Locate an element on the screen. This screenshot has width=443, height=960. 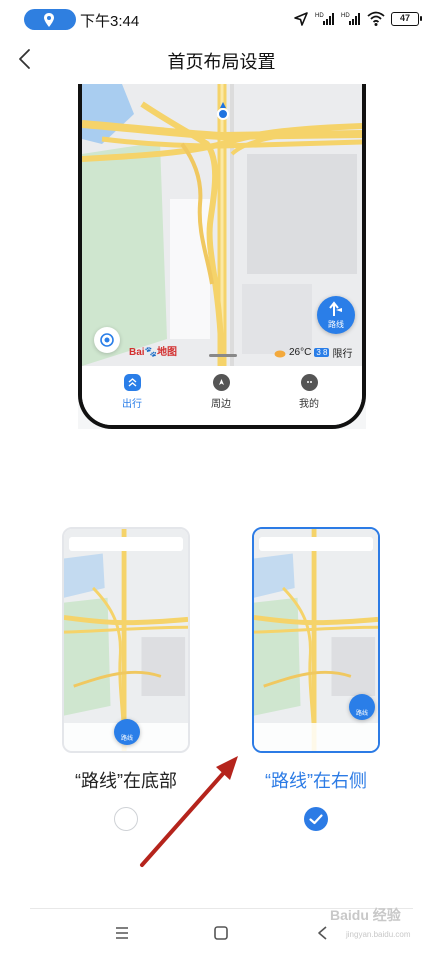
location-pill is located at coordinates (50, 19).